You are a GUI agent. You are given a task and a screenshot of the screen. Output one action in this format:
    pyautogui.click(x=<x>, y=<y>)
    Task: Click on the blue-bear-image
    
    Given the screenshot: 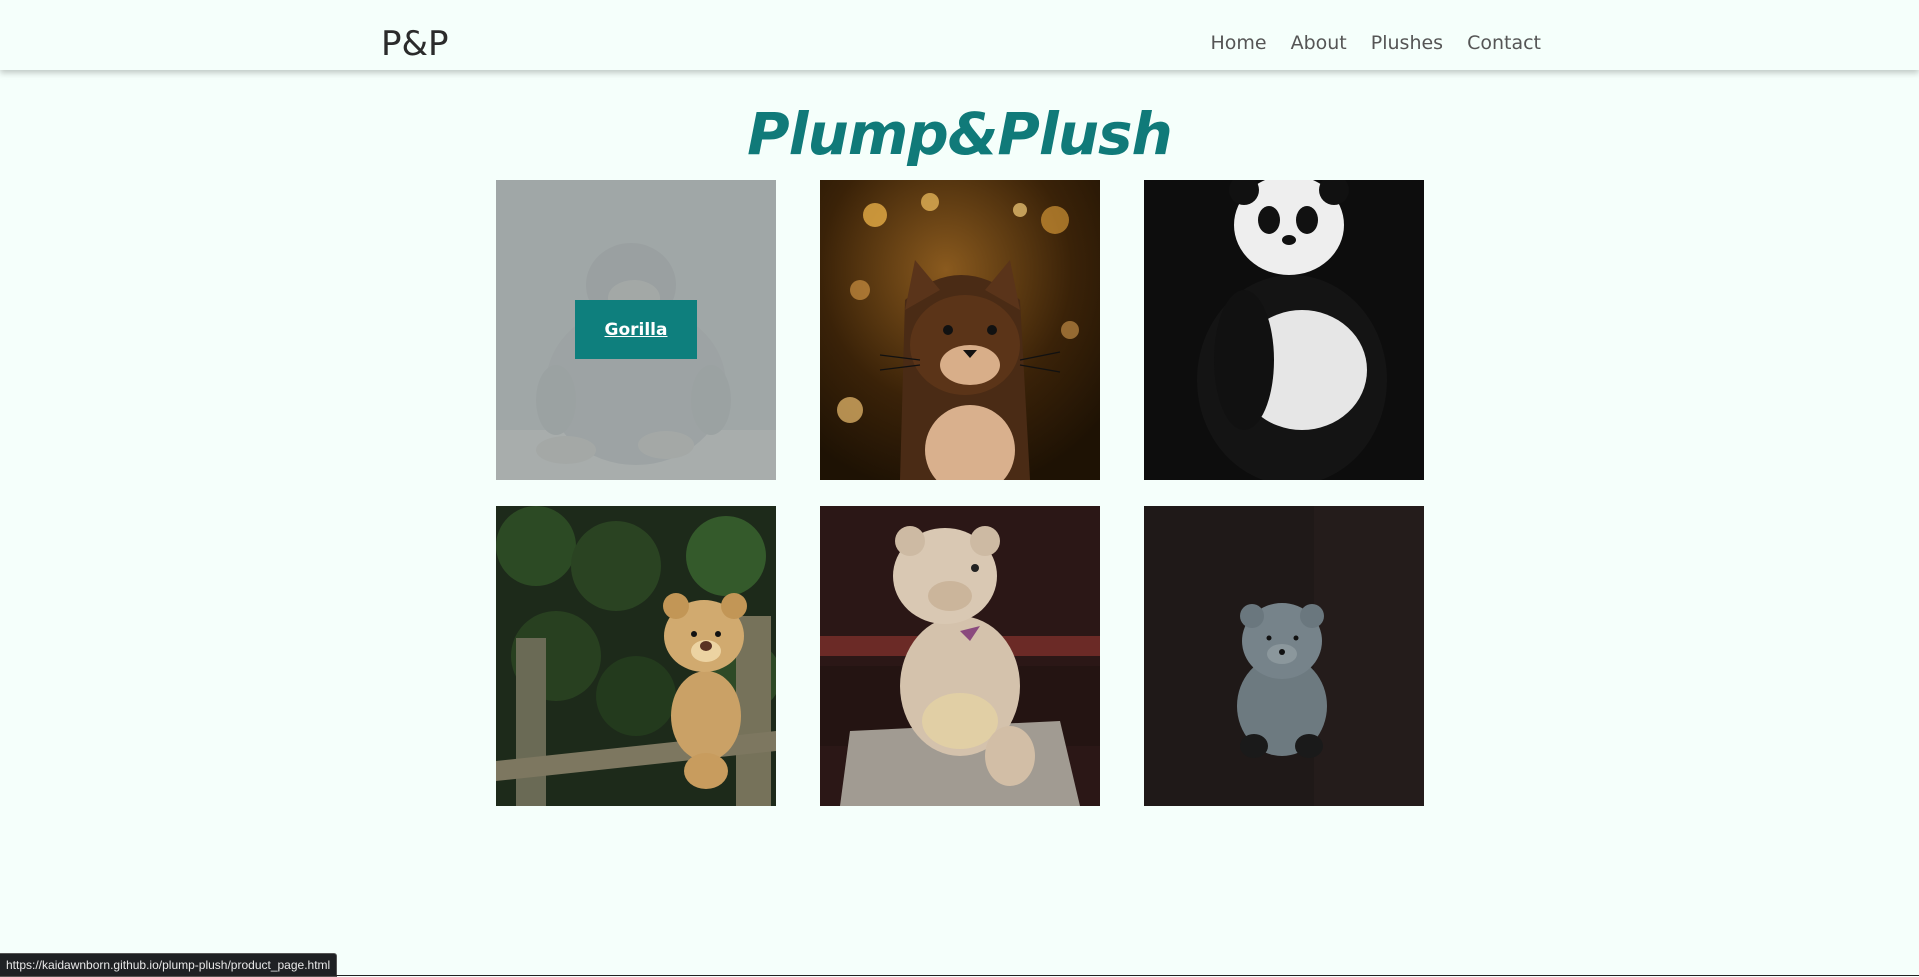 What is the action you would take?
    pyautogui.click(x=1284, y=656)
    